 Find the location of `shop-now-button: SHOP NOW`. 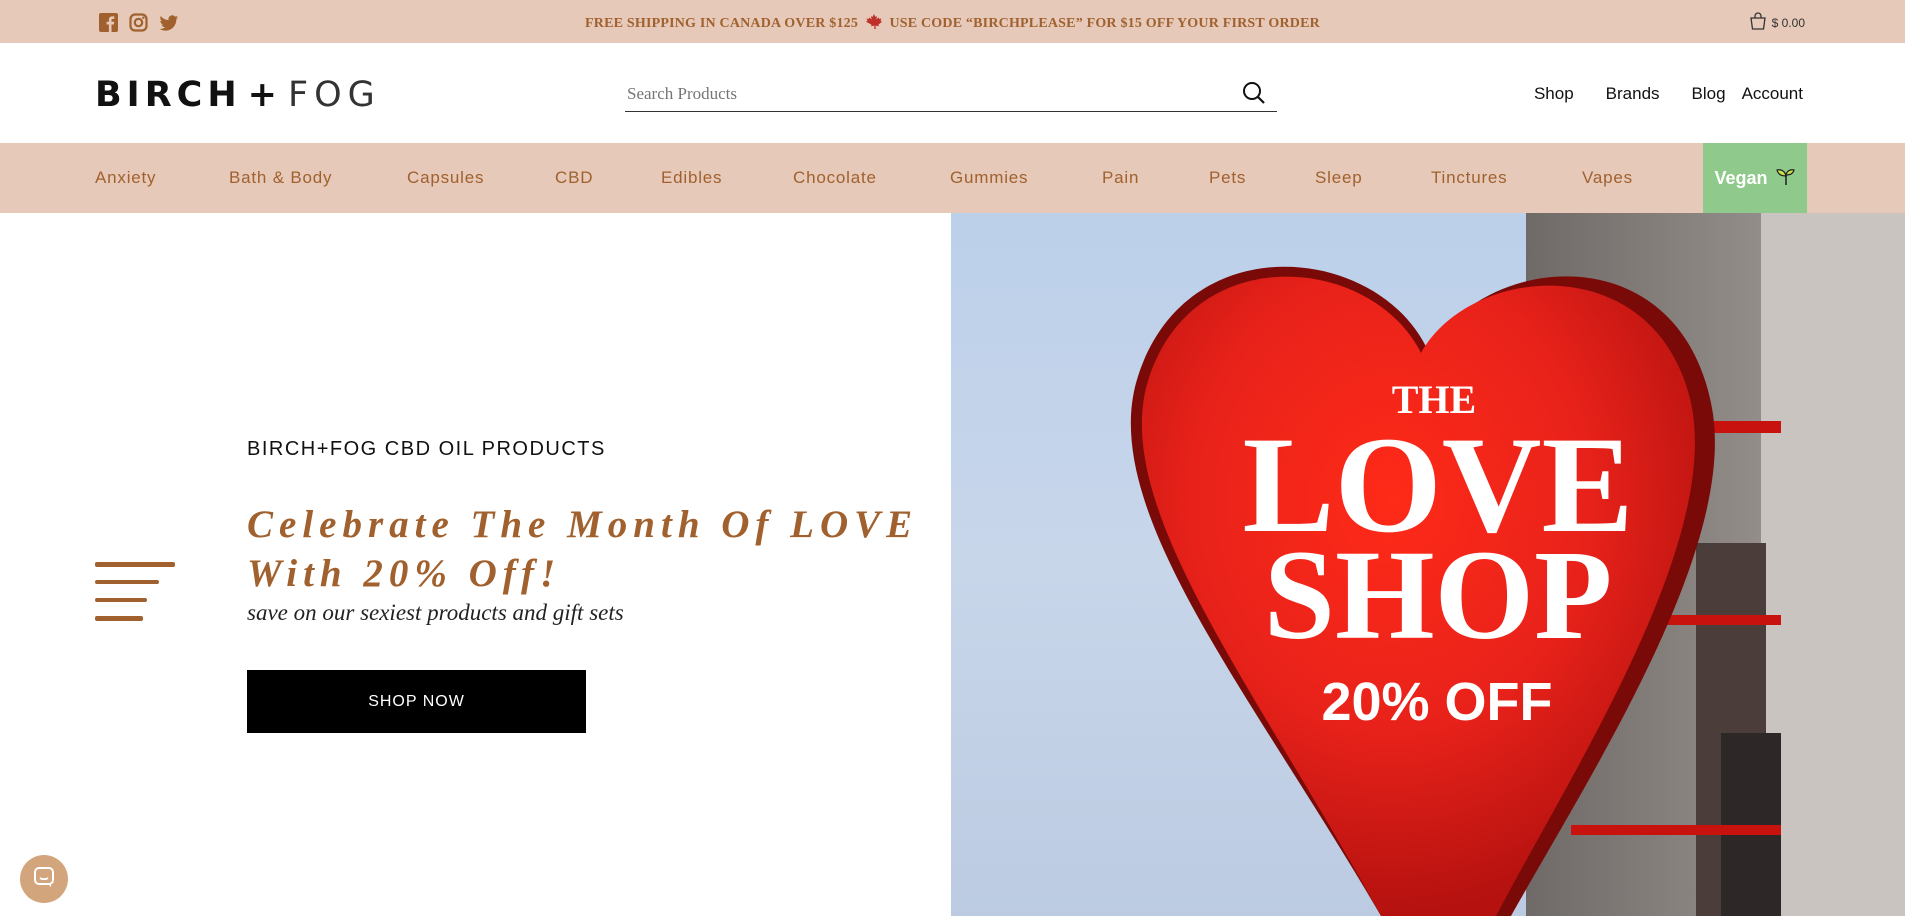

shop-now-button: SHOP NOW is located at coordinates (416, 701).